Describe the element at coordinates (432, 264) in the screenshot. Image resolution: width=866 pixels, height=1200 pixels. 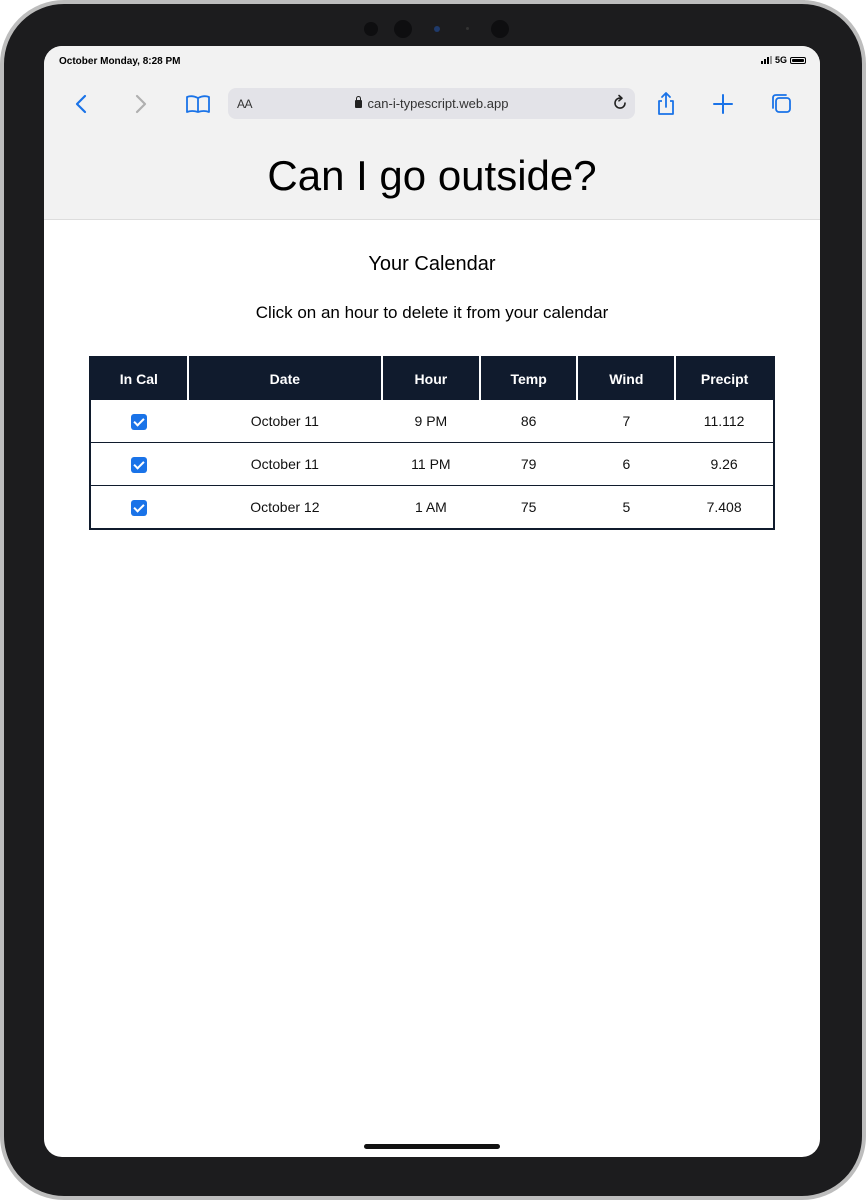
I see `calendar-heading: Your Calendar` at that location.